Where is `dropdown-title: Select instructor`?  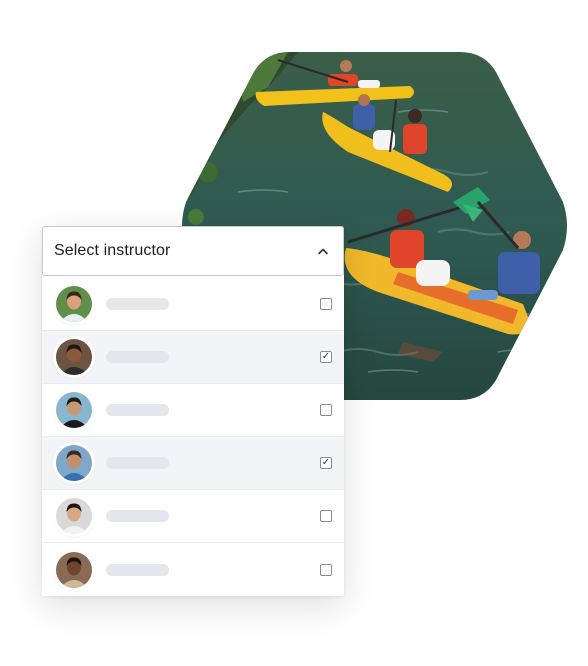 dropdown-title: Select instructor is located at coordinates (112, 250).